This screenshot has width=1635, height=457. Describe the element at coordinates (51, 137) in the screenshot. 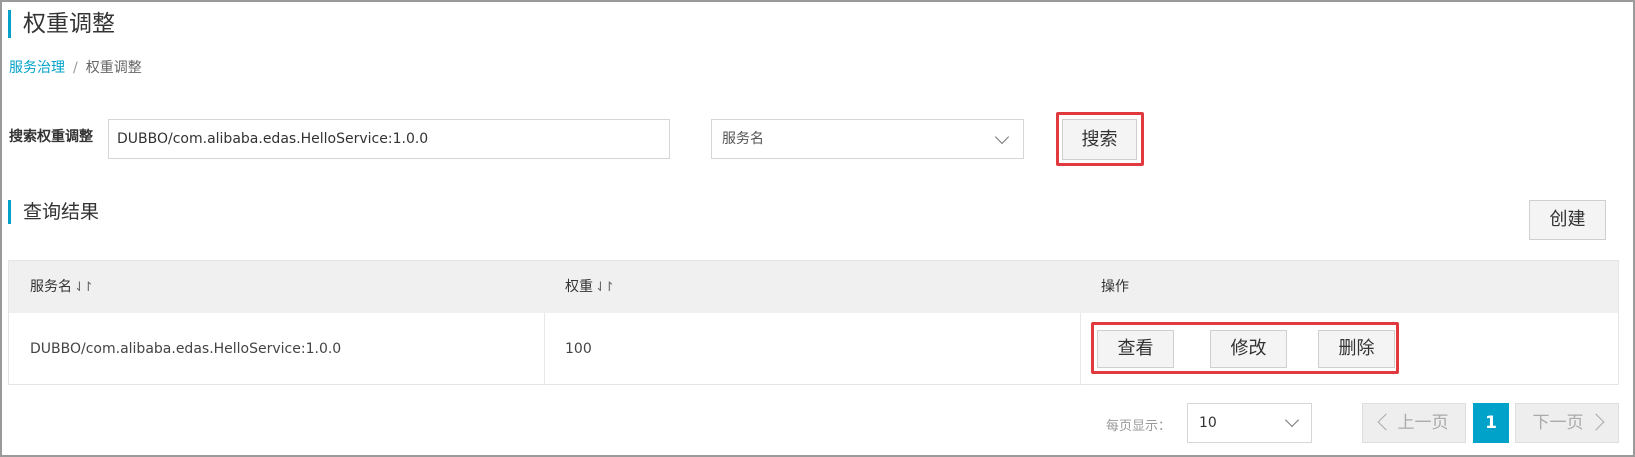

I see `search-label: 搜索权重调整` at that location.